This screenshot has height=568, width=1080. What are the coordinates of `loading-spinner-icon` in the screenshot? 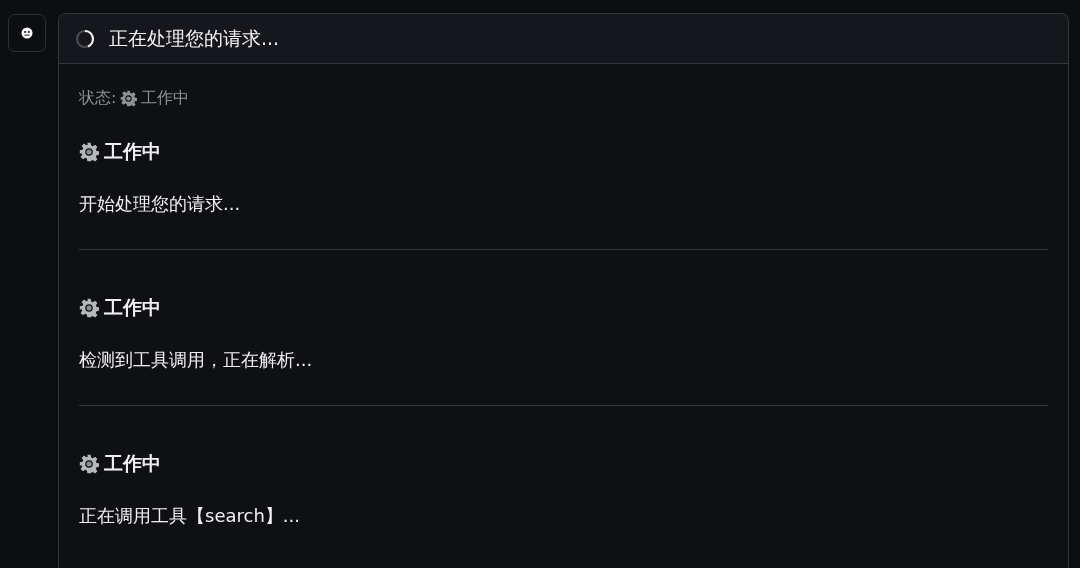 It's located at (85, 38).